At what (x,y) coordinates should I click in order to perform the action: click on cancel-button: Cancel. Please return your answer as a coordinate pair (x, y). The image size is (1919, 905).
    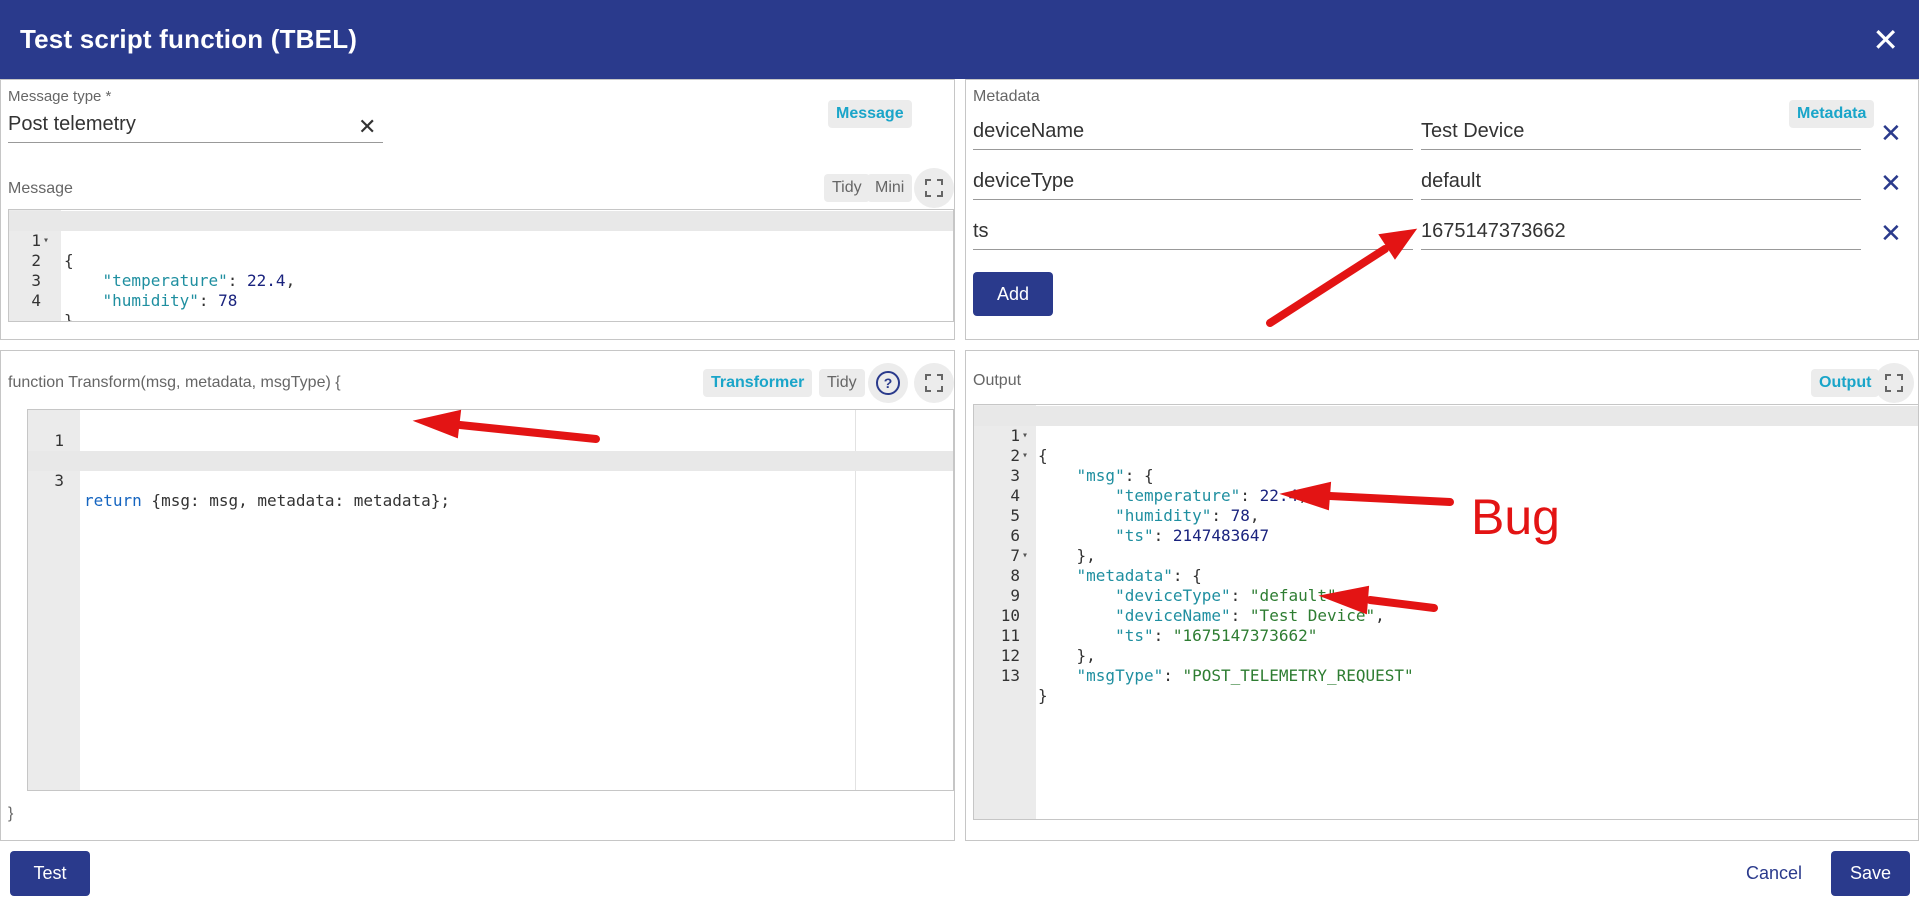
    Looking at the image, I should click on (1774, 873).